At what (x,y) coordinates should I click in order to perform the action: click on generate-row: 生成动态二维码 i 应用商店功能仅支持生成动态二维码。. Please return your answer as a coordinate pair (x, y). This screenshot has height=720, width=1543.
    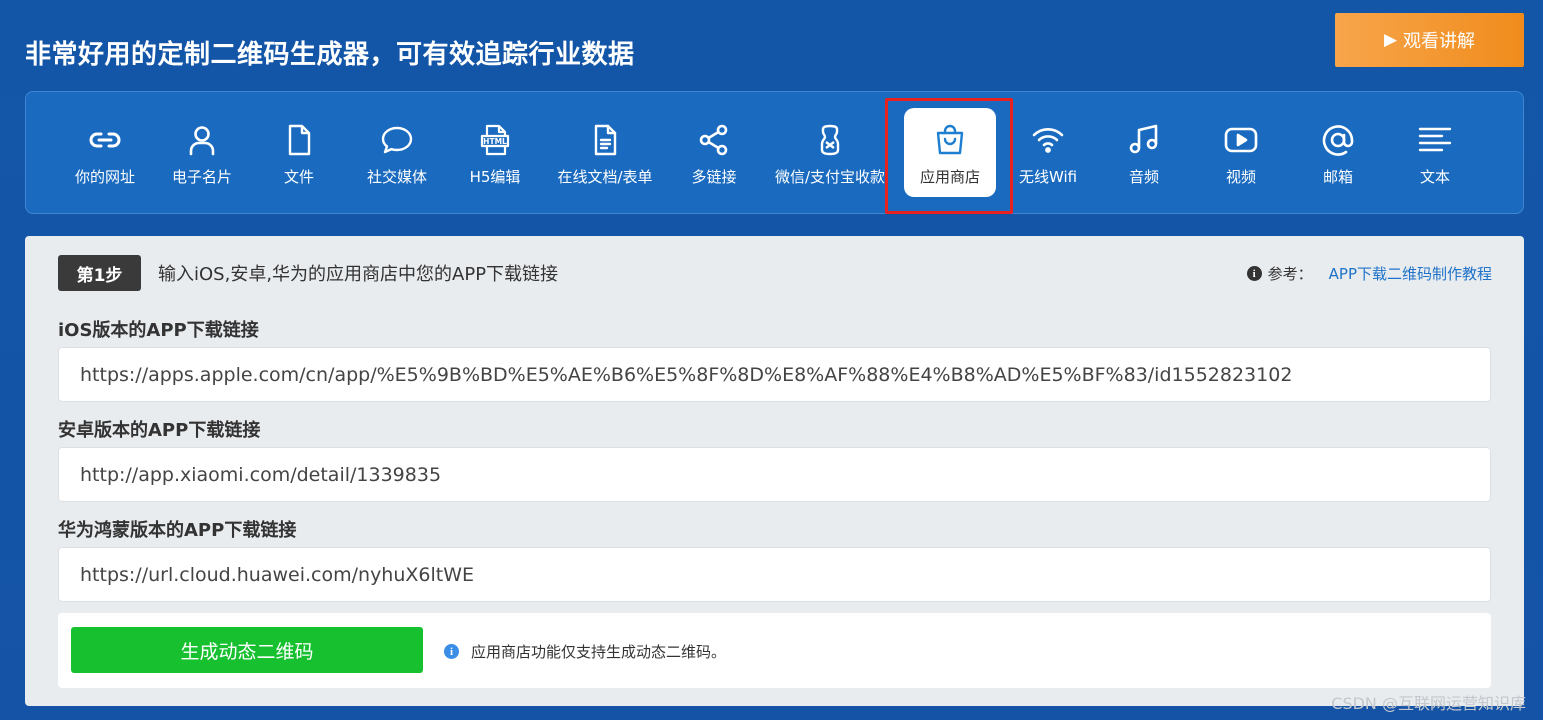
    Looking at the image, I should click on (774, 650).